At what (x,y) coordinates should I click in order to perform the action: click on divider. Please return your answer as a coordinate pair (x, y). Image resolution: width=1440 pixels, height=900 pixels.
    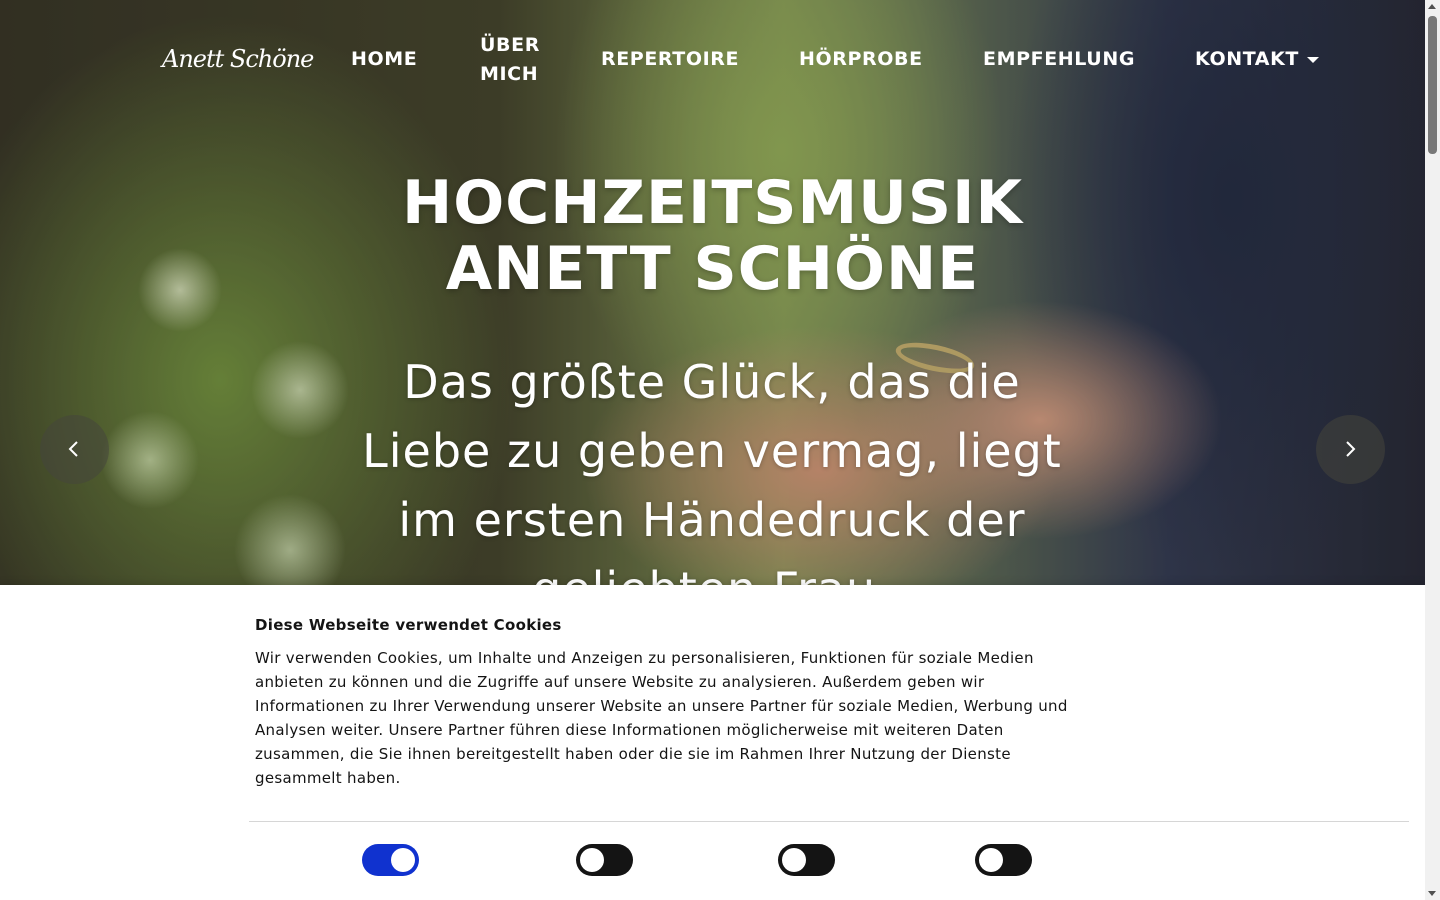
    Looking at the image, I should click on (829, 821).